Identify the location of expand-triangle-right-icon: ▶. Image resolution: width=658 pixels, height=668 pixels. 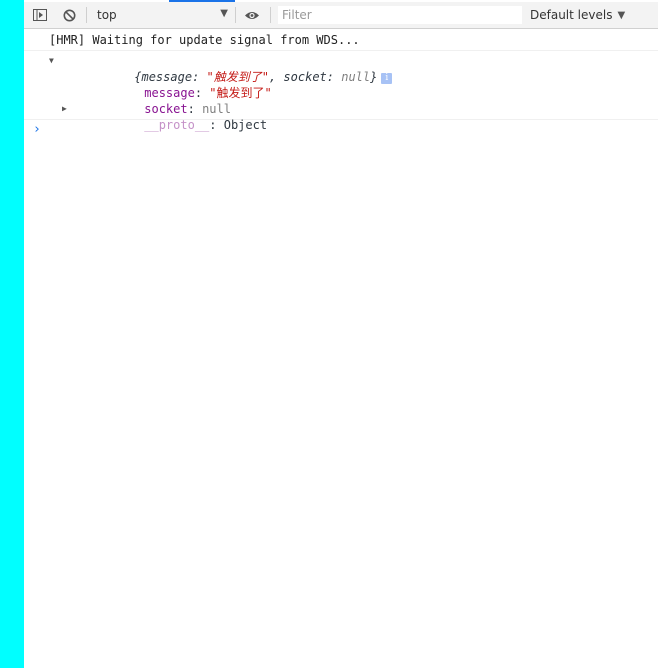
(64, 109).